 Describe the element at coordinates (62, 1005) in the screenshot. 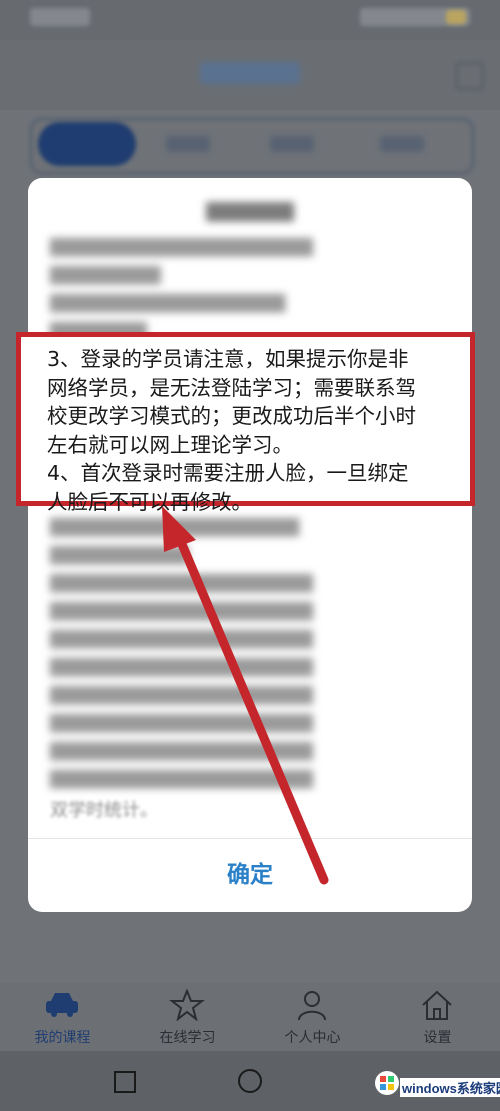

I see `car-icon` at that location.